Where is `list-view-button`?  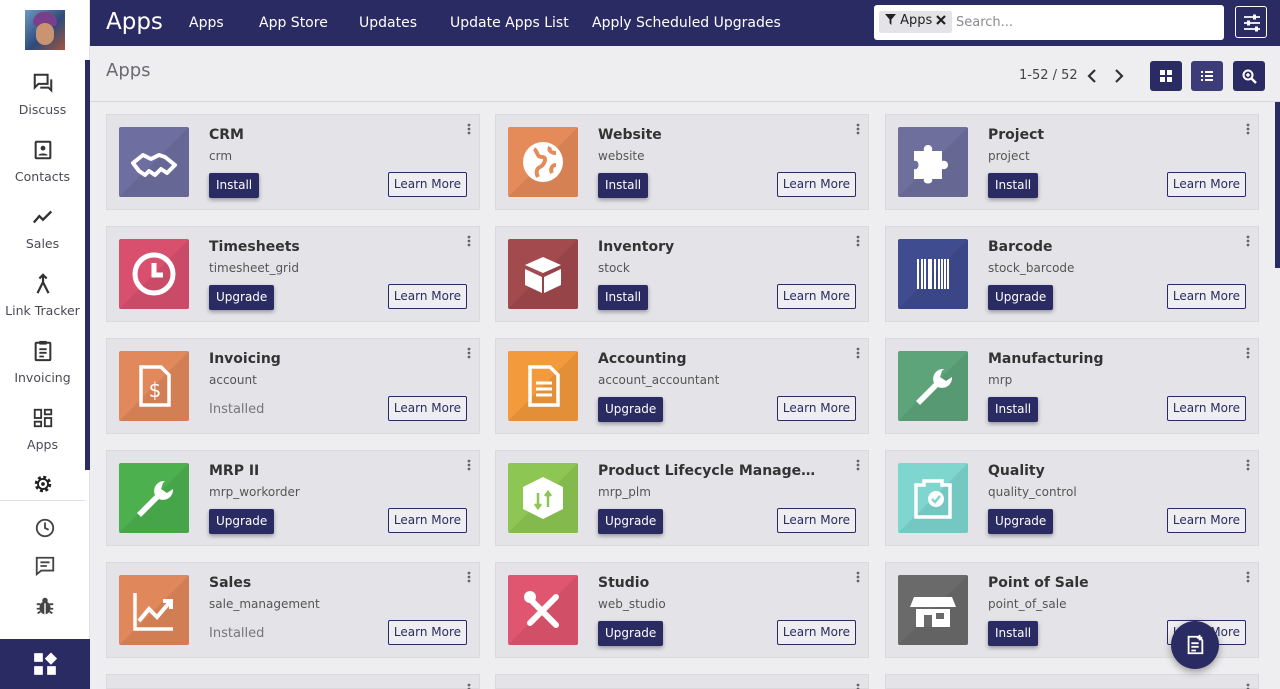
list-view-button is located at coordinates (1207, 76).